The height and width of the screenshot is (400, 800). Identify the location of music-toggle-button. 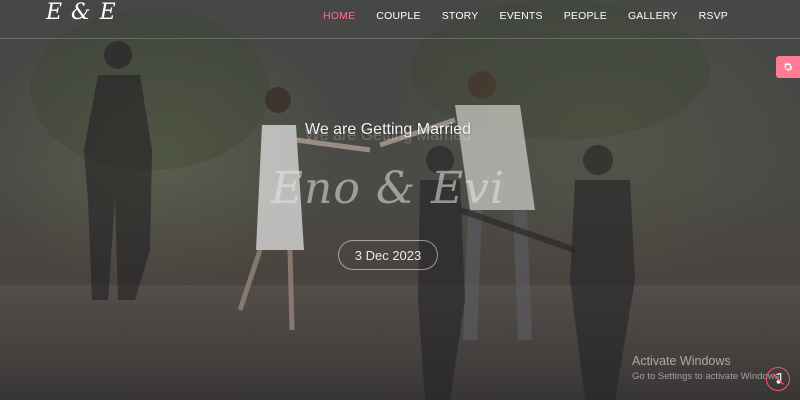
(778, 379).